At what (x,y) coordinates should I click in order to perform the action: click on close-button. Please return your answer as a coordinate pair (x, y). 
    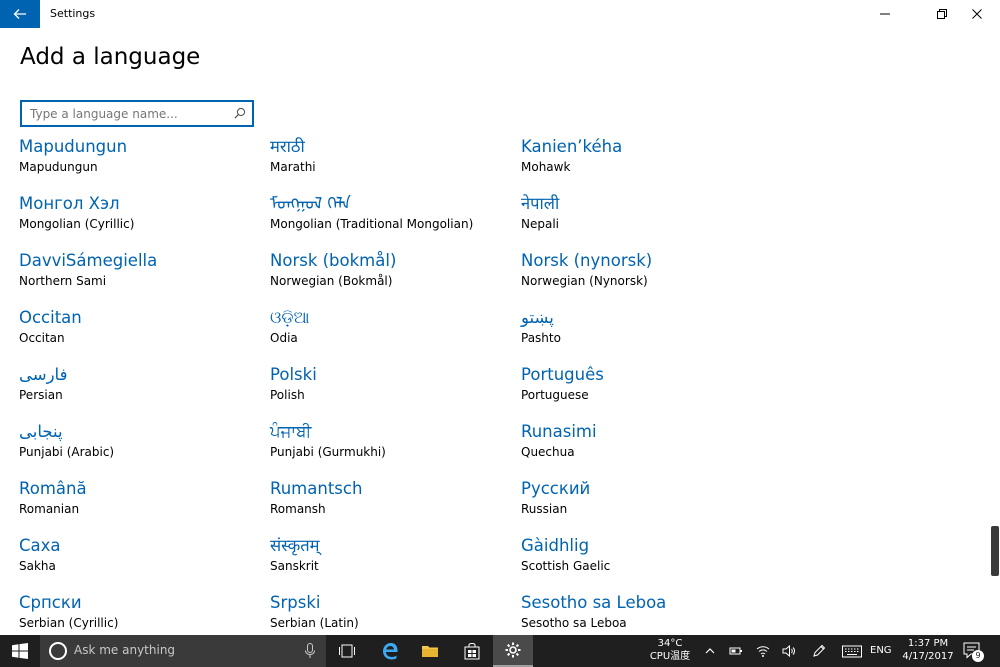
    Looking at the image, I should click on (977, 14).